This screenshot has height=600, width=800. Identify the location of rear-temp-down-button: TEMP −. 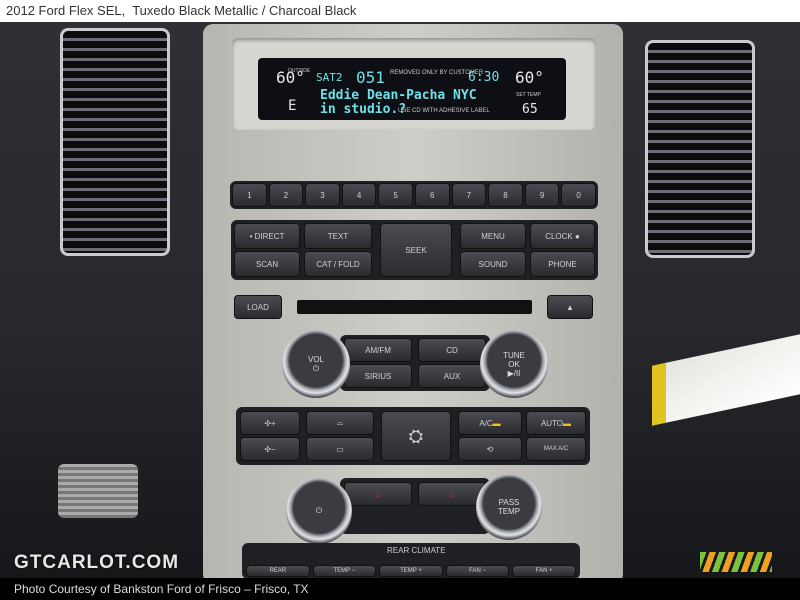
(344, 571).